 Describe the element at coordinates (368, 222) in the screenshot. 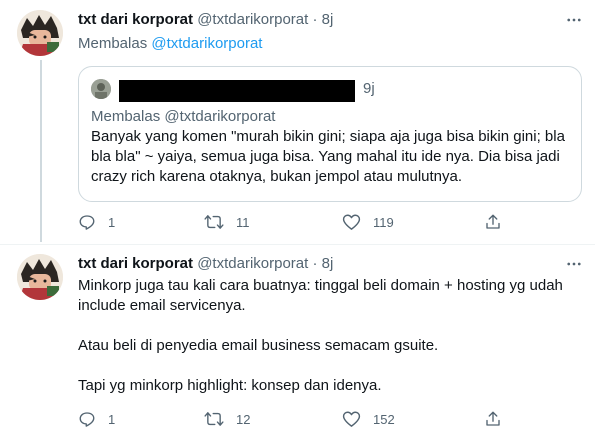

I see `like-button: 119` at that location.